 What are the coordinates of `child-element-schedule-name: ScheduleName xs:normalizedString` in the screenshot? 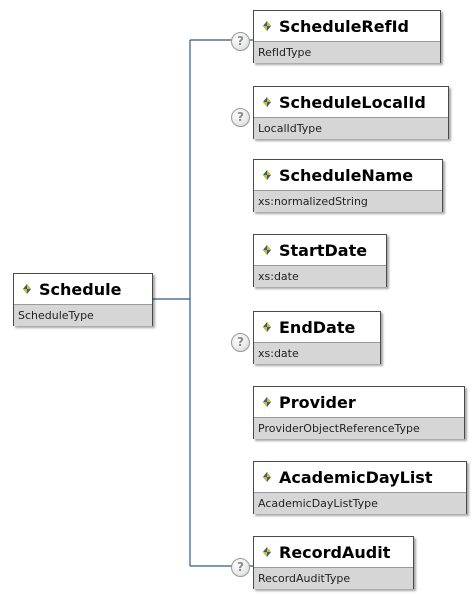 It's located at (348, 185).